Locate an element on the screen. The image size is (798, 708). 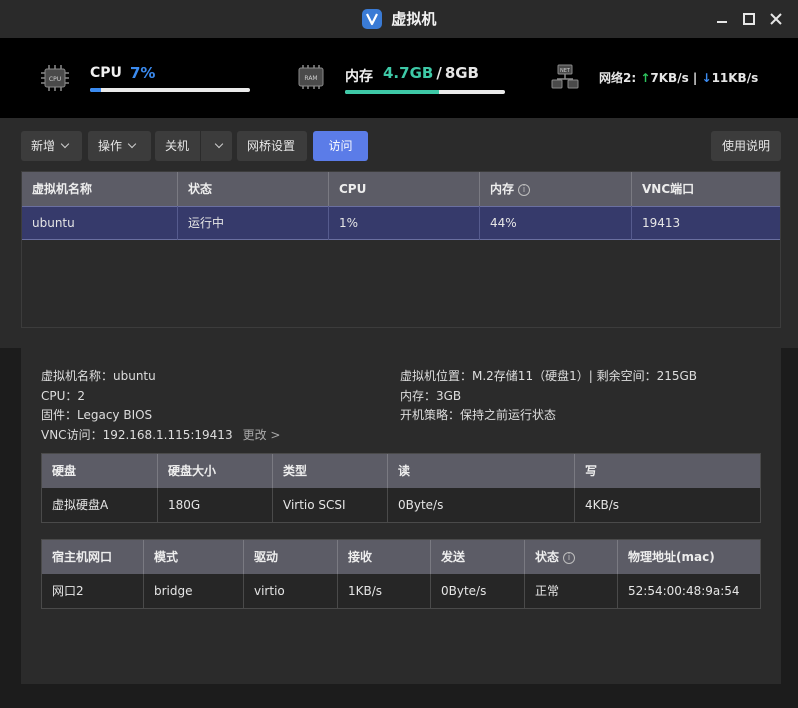
table-row: 虚拟硬盘A 180G Virtio SCSI 0Byte/s 4KB/s is located at coordinates (401, 505).